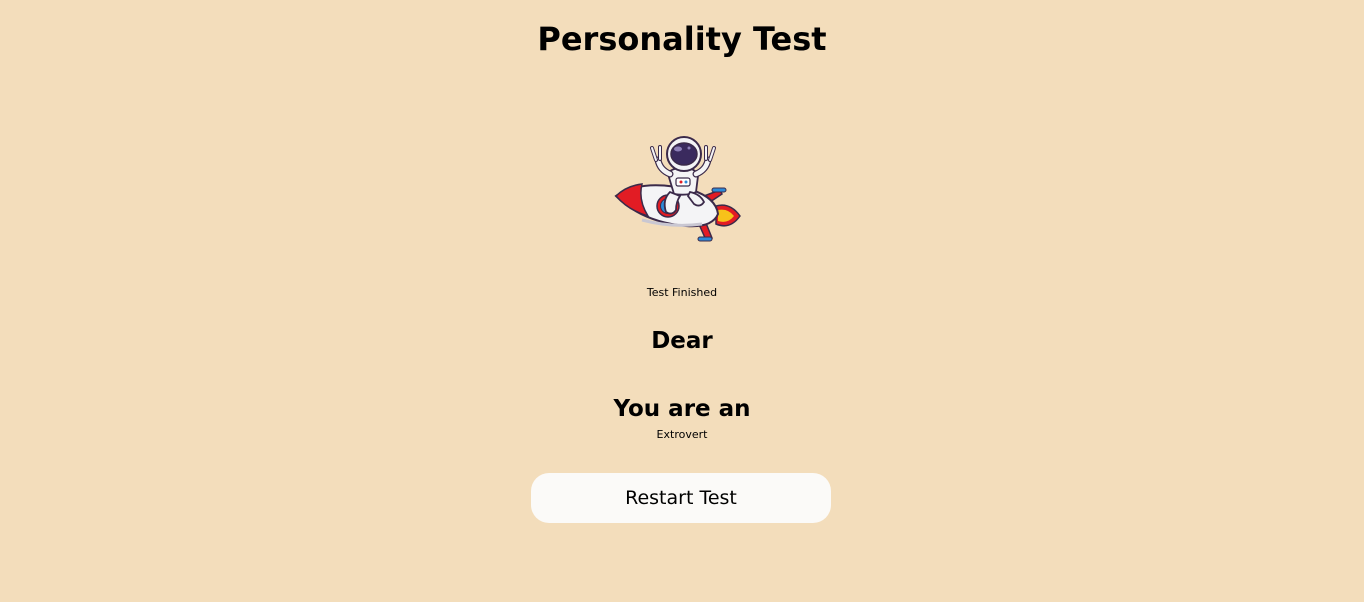 This screenshot has height=602, width=1364. What do you see at coordinates (682, 341) in the screenshot?
I see `greeting-heading: Dear` at bounding box center [682, 341].